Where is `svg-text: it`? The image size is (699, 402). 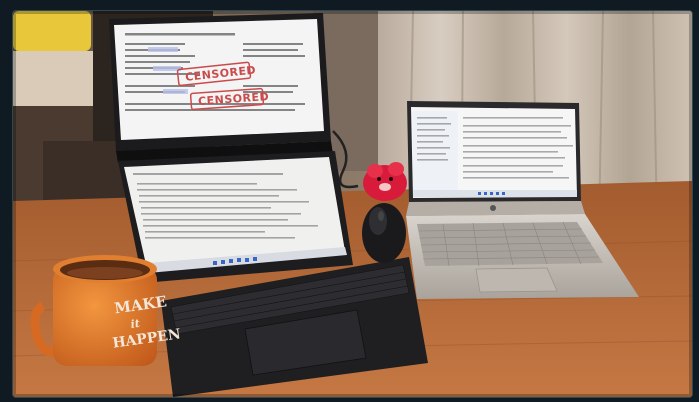
svg-text: it is located at coordinates (135, 324).